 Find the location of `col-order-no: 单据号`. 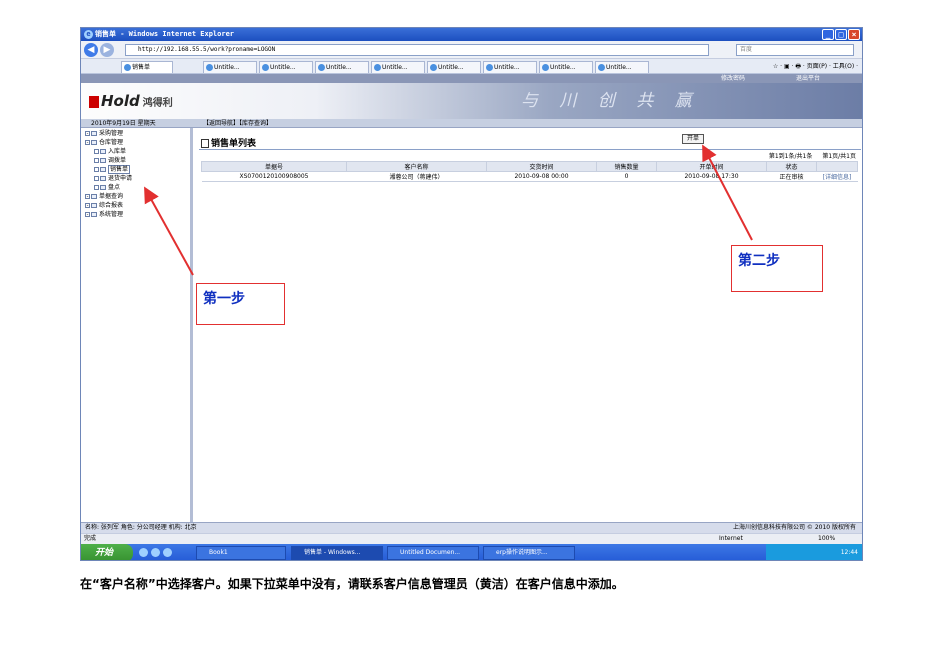

col-order-no: 单据号 is located at coordinates (274, 166).